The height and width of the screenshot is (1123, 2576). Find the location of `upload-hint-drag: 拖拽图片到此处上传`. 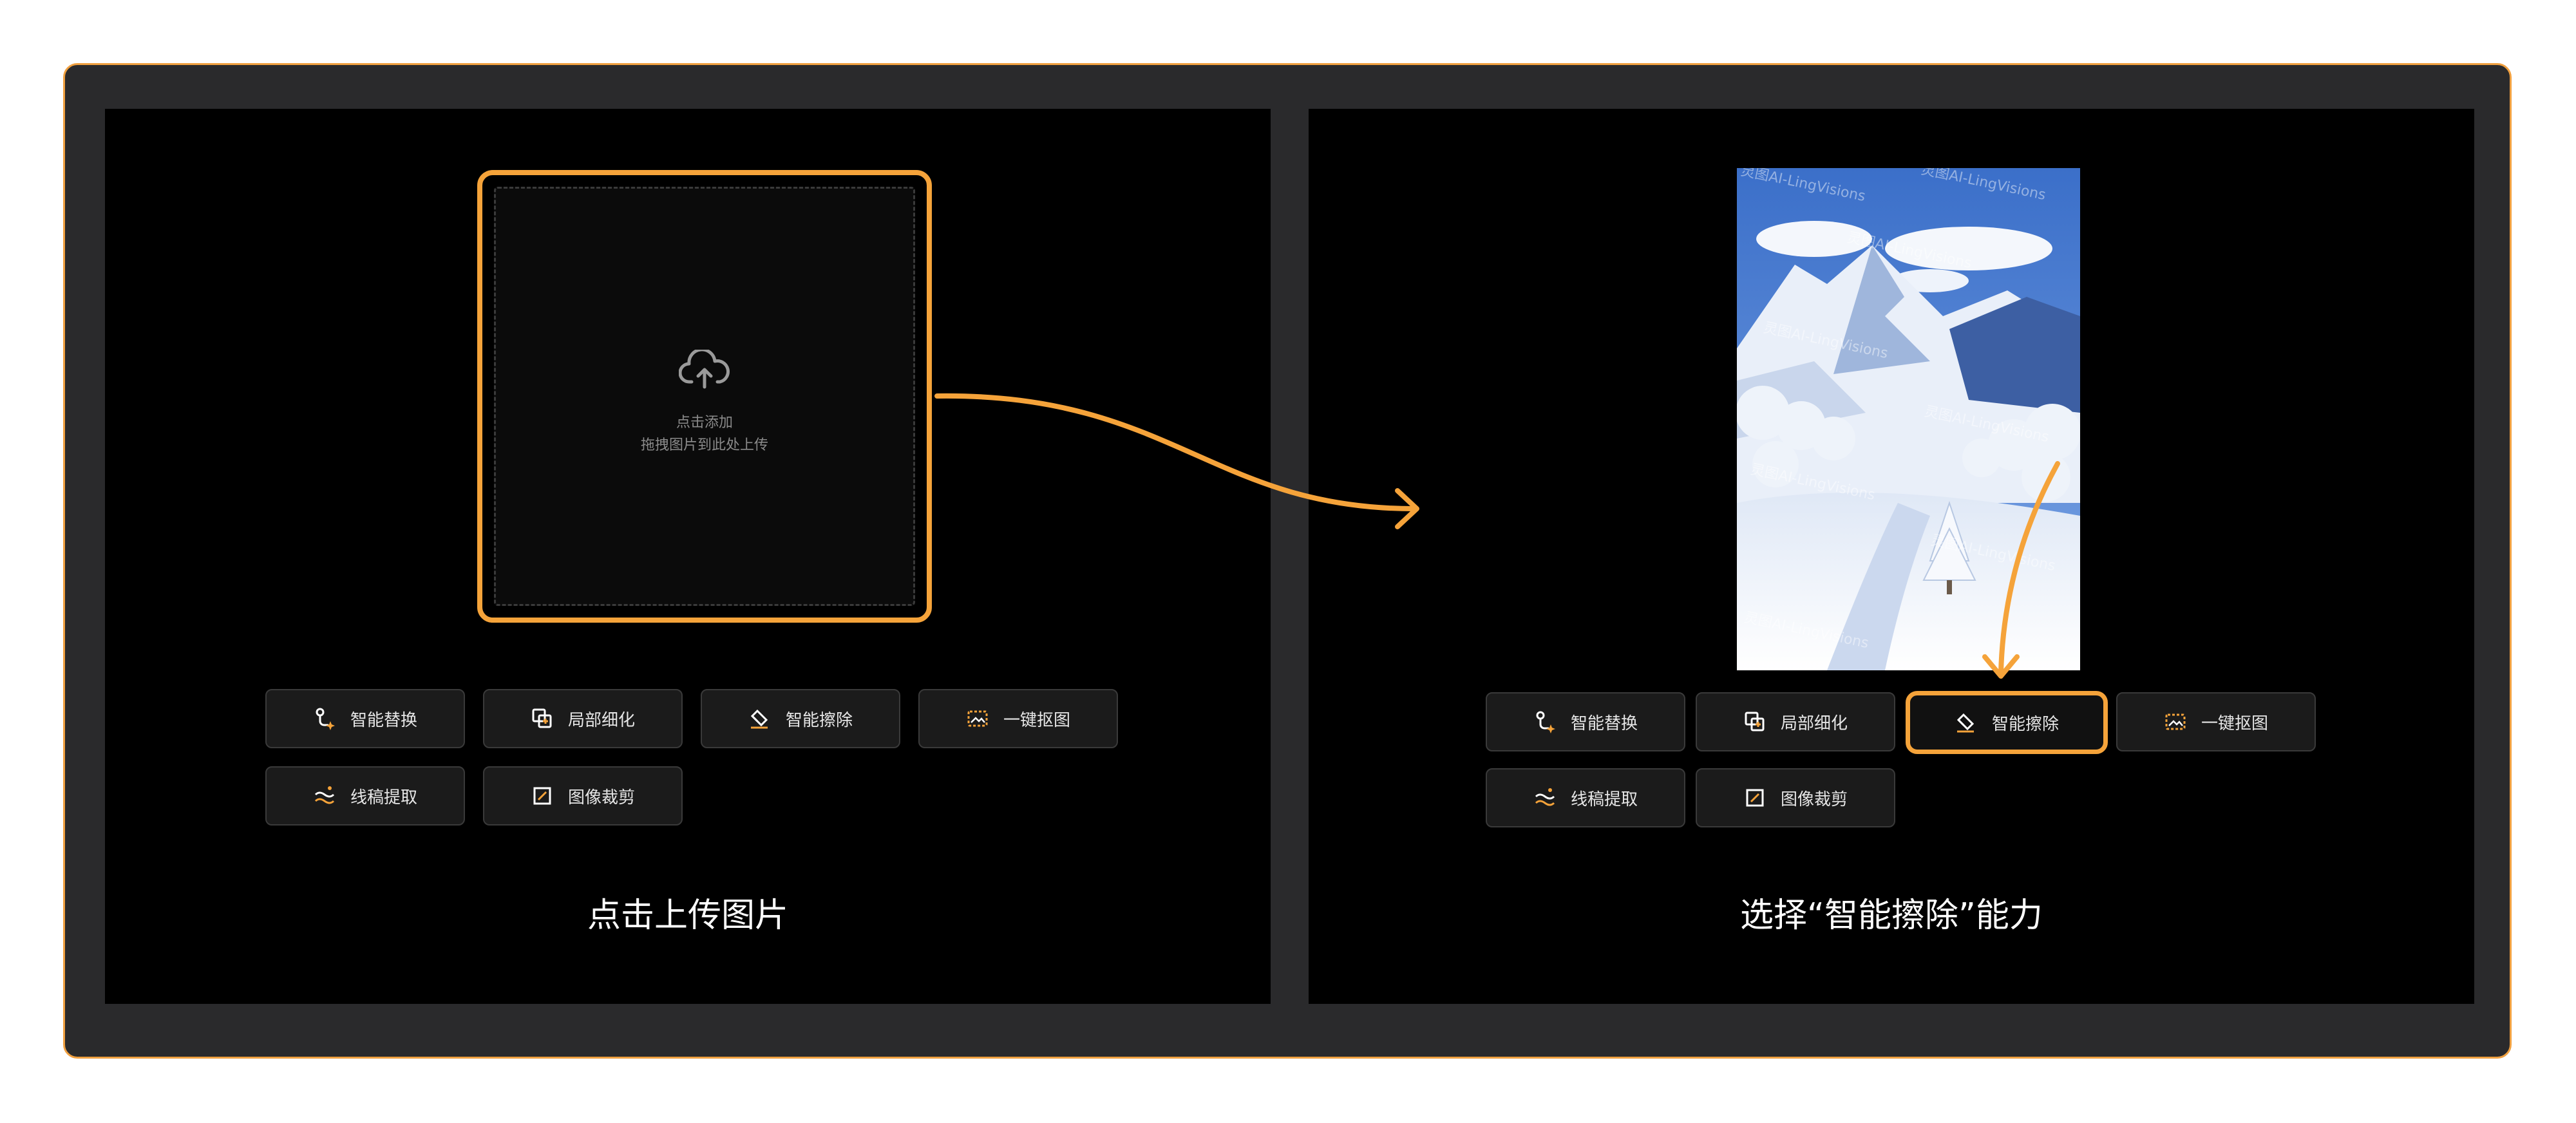

upload-hint-drag: 拖拽图片到此处上传 is located at coordinates (704, 445).